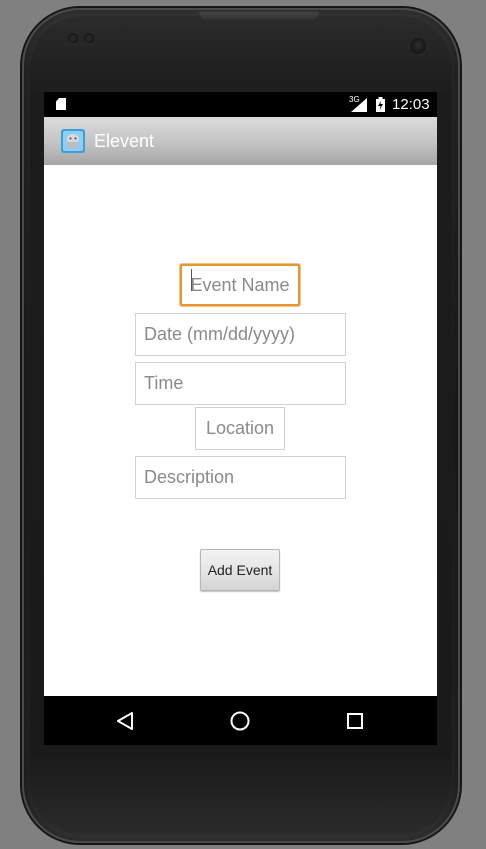  I want to click on status-clock: 12:03, so click(411, 104).